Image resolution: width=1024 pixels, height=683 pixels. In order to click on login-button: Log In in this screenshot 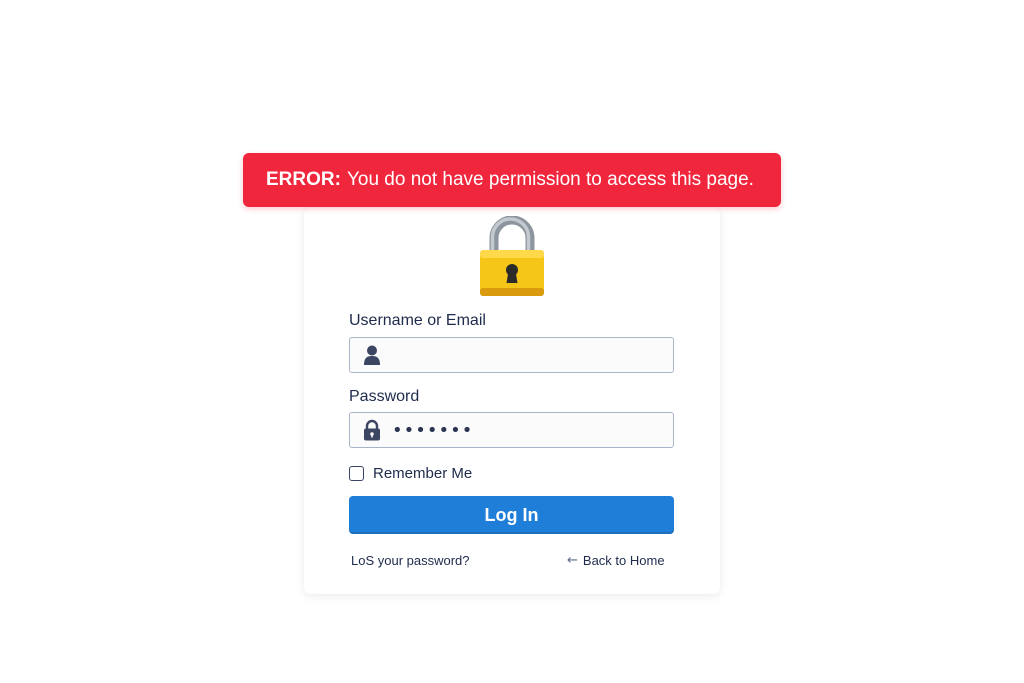, I will do `click(511, 515)`.